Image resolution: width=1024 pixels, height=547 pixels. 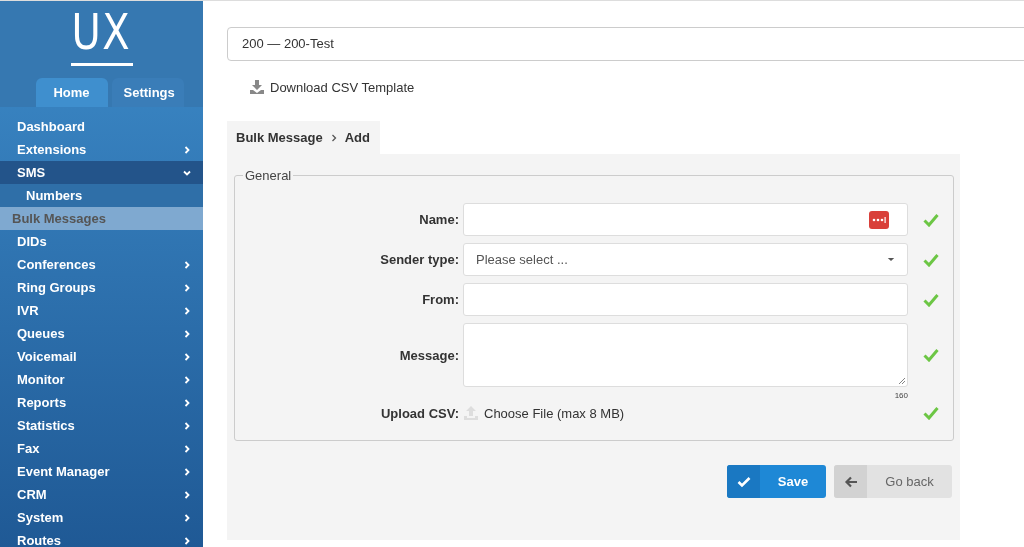 I want to click on fieldset-legend: General, so click(x=268, y=175).